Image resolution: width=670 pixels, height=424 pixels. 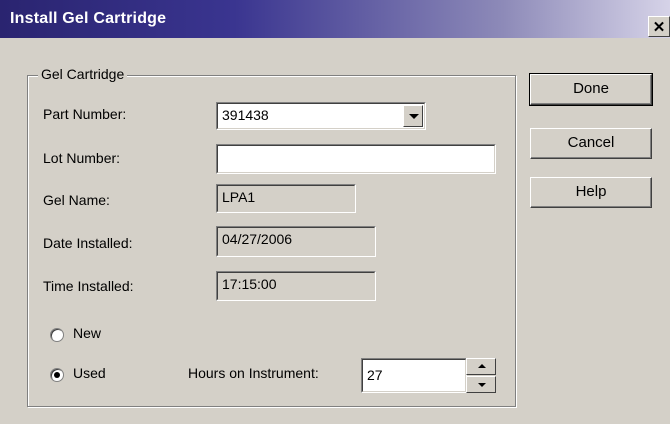 What do you see at coordinates (321, 116) in the screenshot?
I see `part-number-combobox: 391438` at bounding box center [321, 116].